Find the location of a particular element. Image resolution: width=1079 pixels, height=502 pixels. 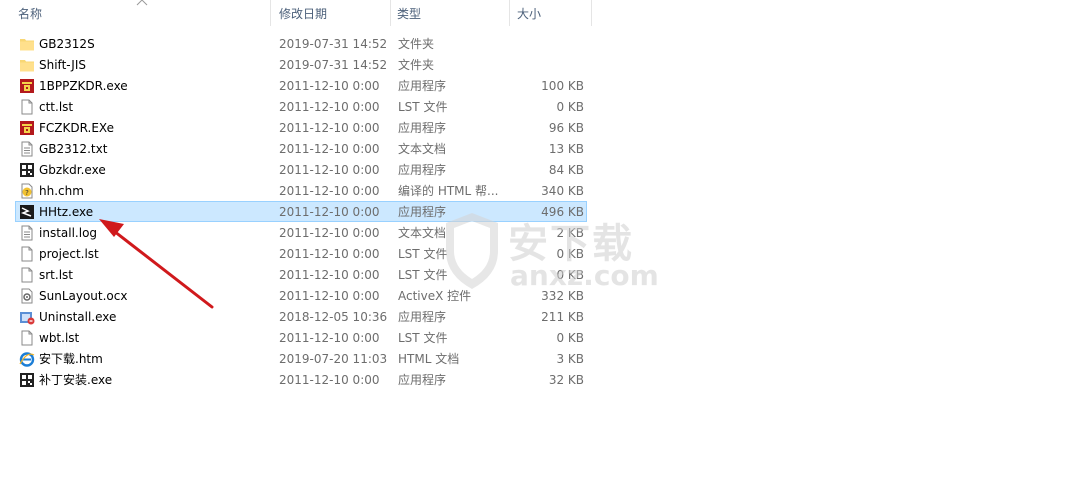

file-name: Uninstall.exe is located at coordinates (78, 317).